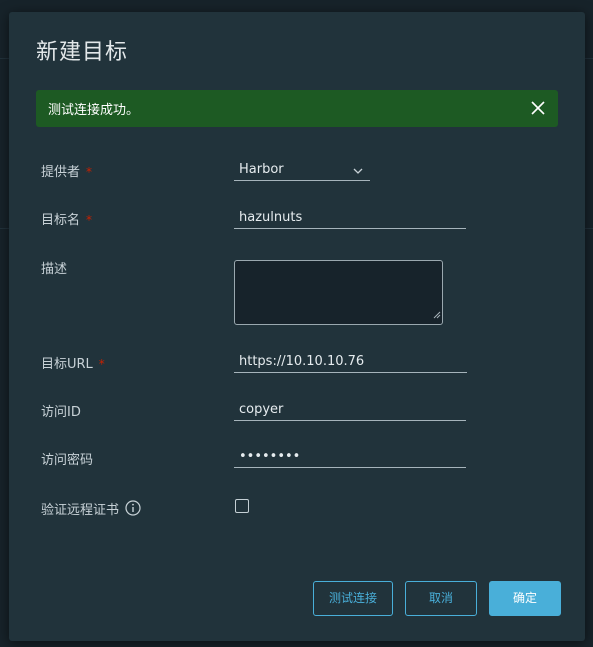  What do you see at coordinates (54, 269) in the screenshot?
I see `description-label: 描述` at bounding box center [54, 269].